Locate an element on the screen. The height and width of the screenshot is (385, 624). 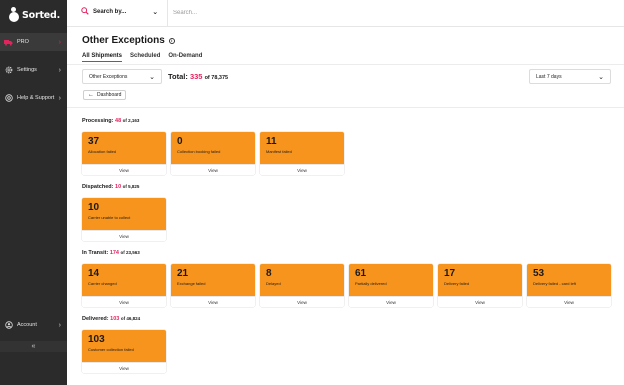
total-count: 335 is located at coordinates (196, 76).